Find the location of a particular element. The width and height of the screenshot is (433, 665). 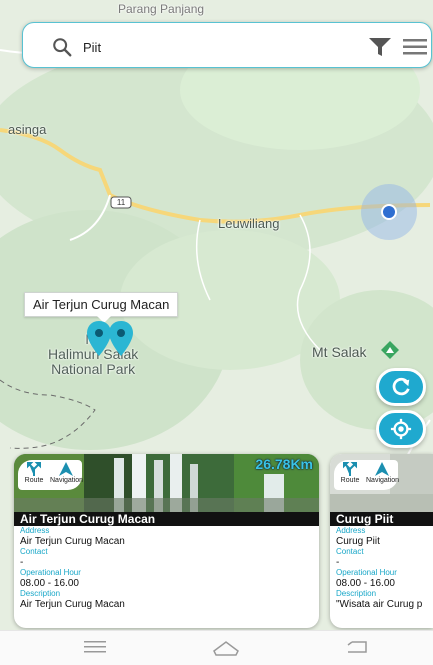

address-value: Curug Piit is located at coordinates (358, 541).